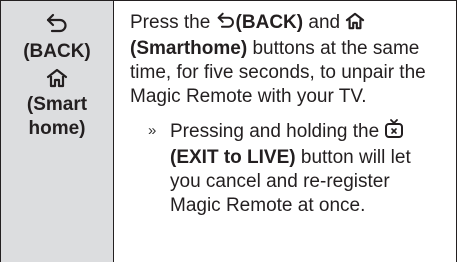  Describe the element at coordinates (173, 22) in the screenshot. I see `press-text: Press the` at that location.